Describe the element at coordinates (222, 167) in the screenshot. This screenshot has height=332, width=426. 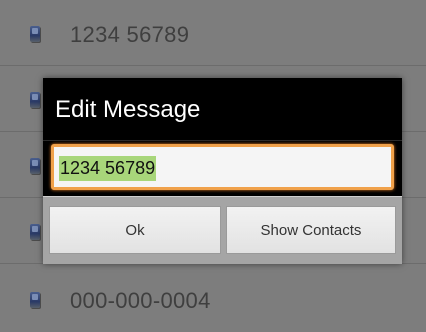
I see `message-input: 1234 56789` at that location.